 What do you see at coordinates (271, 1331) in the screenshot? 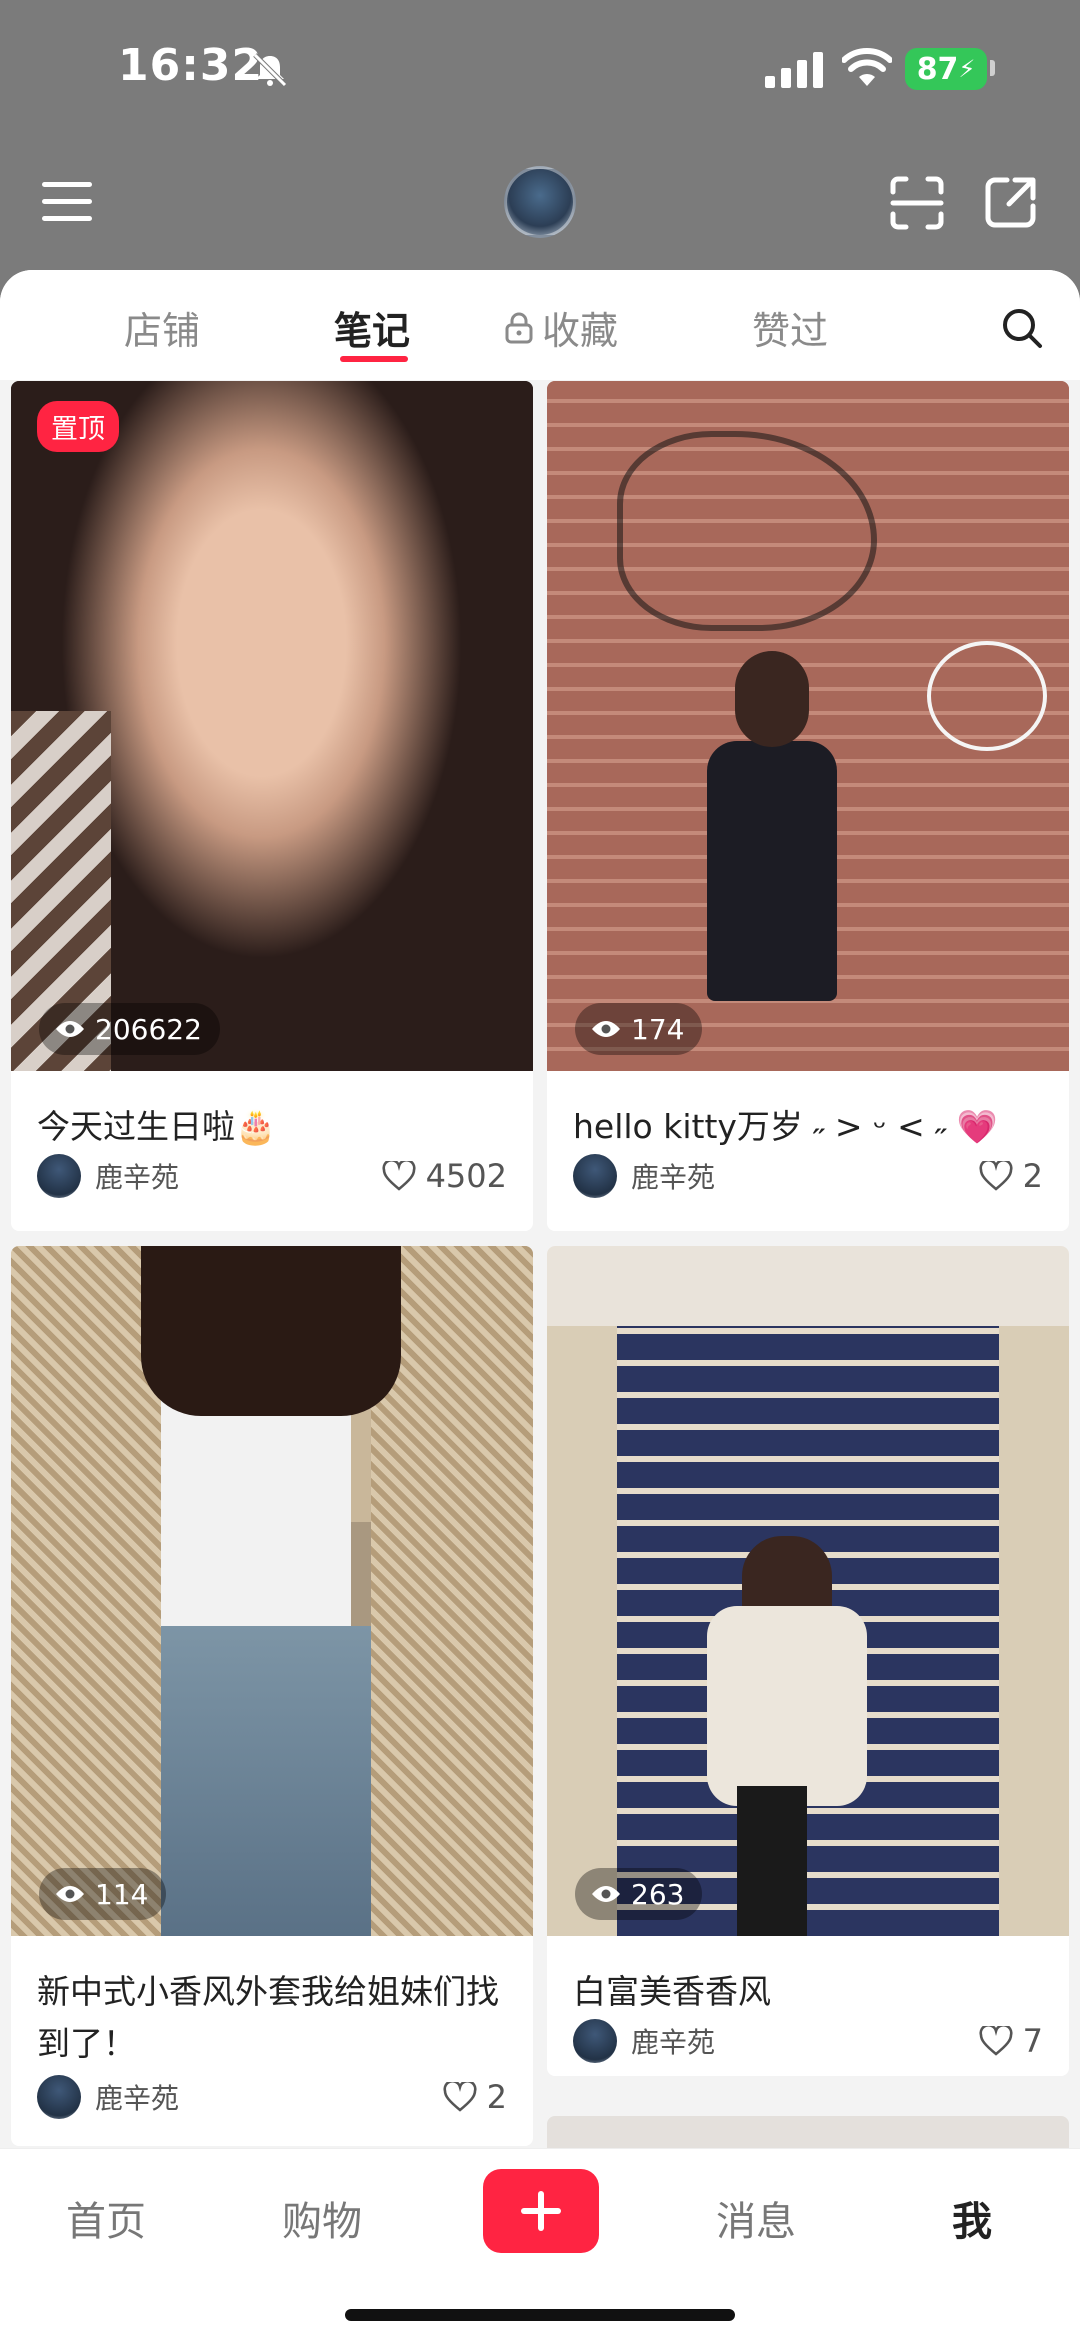
I see `hair` at bounding box center [271, 1331].